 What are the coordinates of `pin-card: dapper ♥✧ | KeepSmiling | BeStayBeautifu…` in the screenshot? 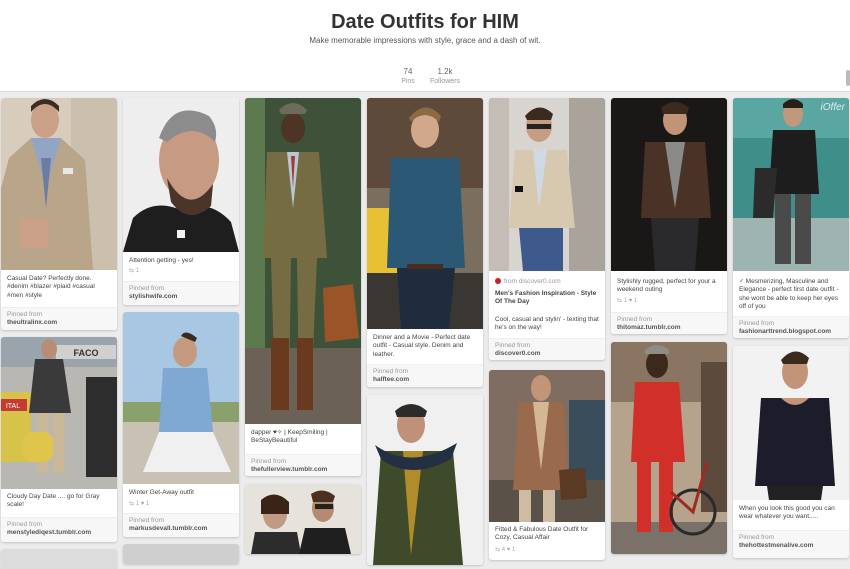 It's located at (303, 287).